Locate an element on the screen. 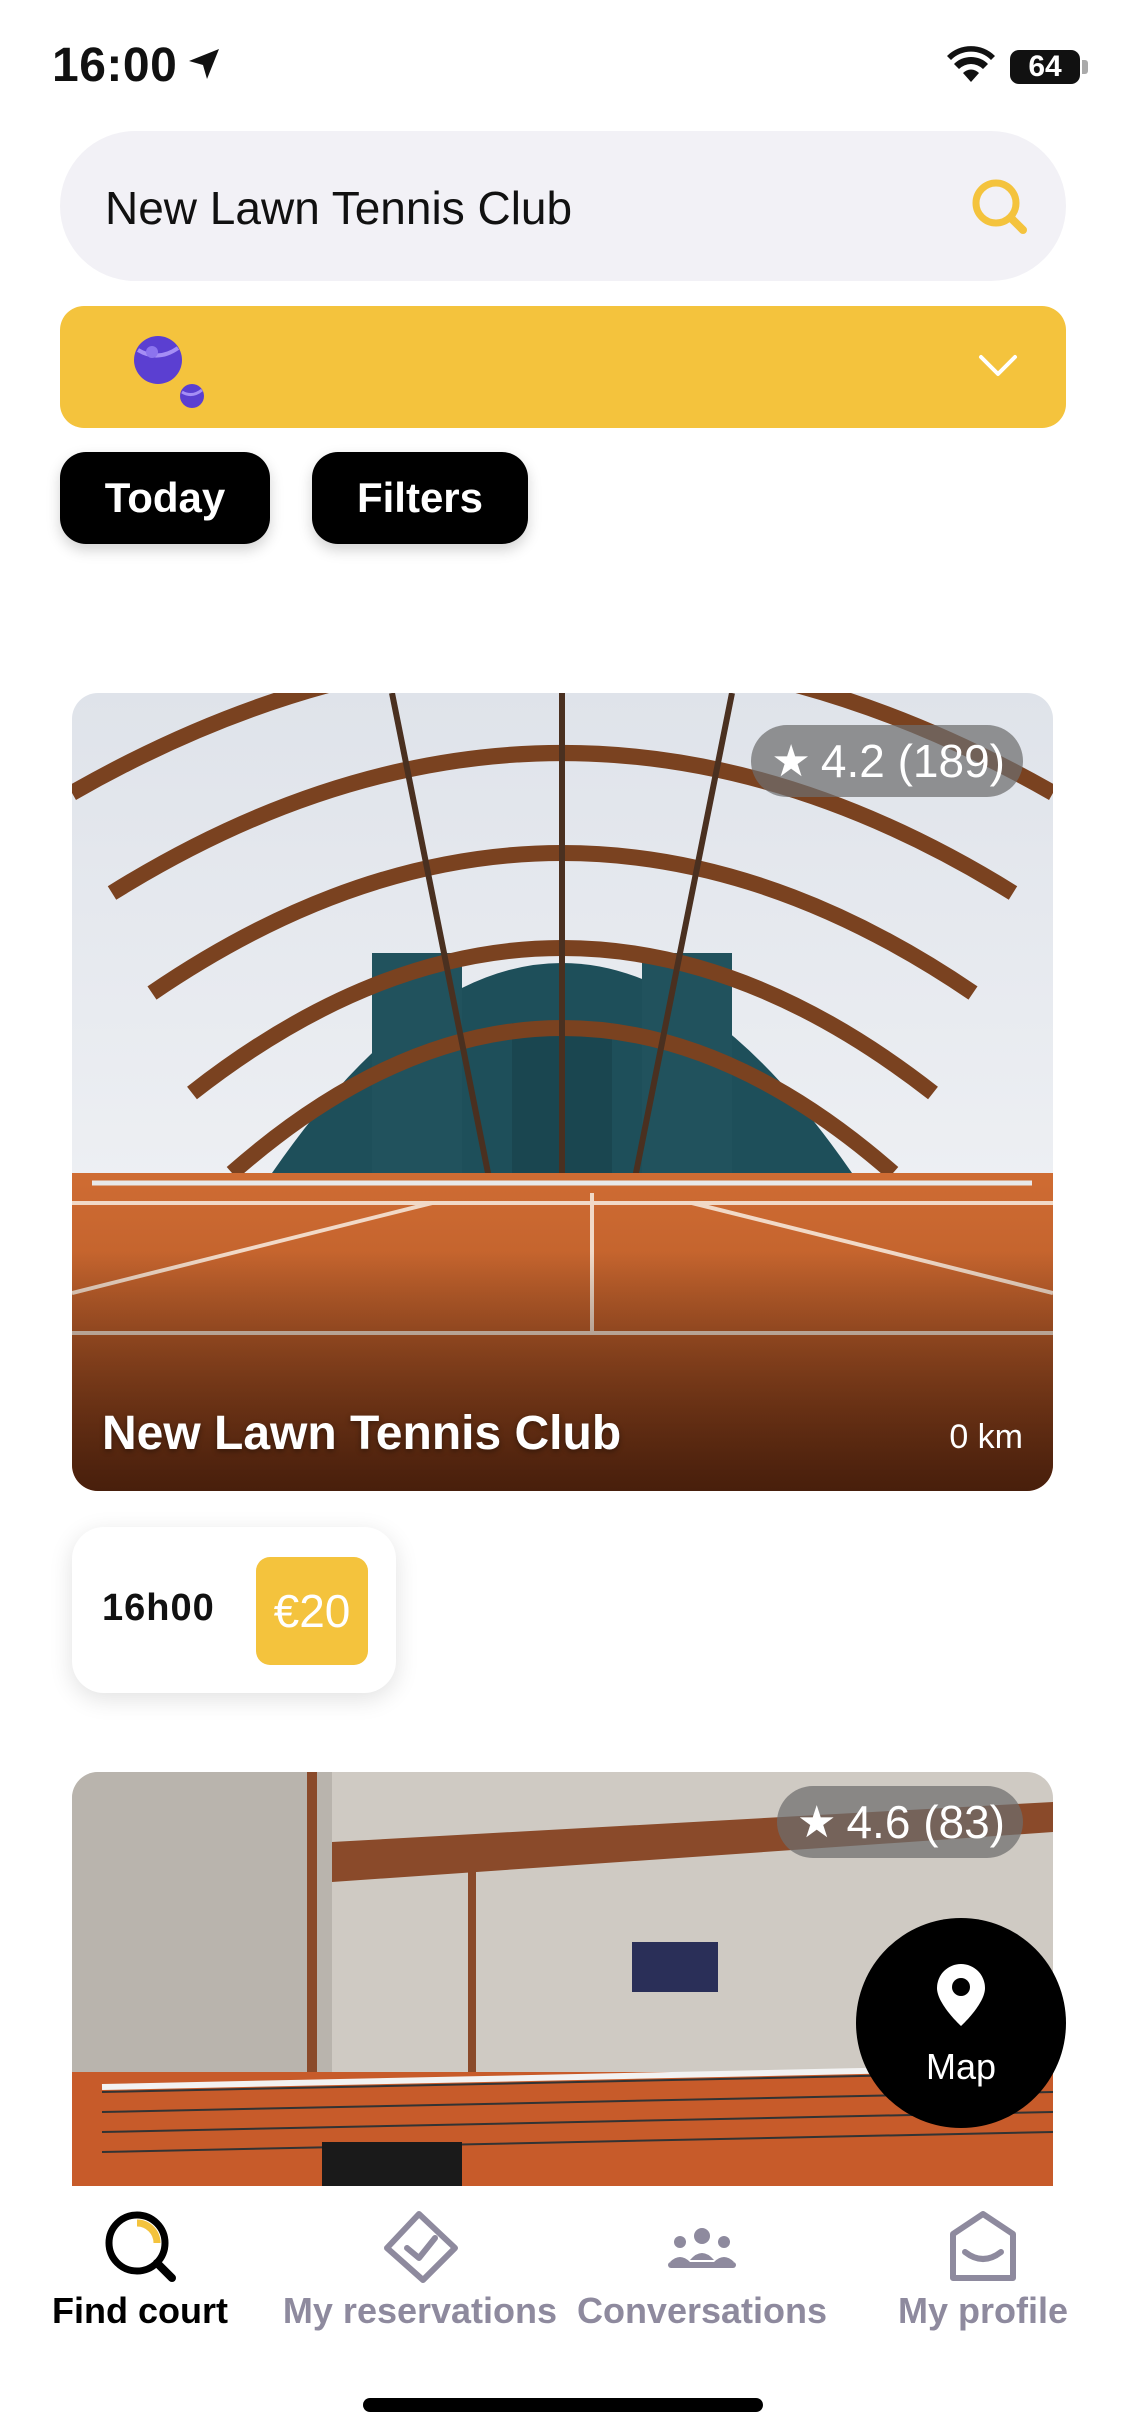 The image size is (1125, 2436). map-button: Map is located at coordinates (961, 2023).